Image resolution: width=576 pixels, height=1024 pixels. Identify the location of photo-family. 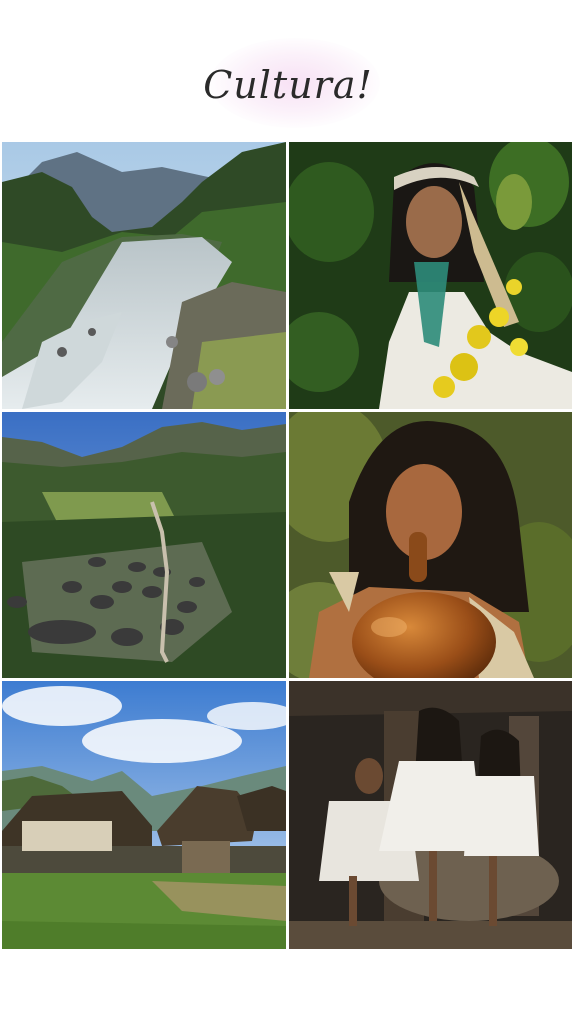
(430, 815).